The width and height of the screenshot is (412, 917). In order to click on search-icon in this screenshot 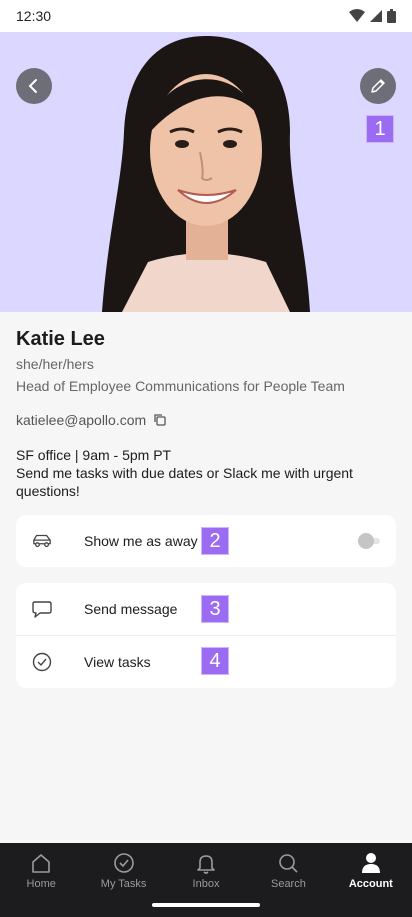, I will do `click(288, 863)`.